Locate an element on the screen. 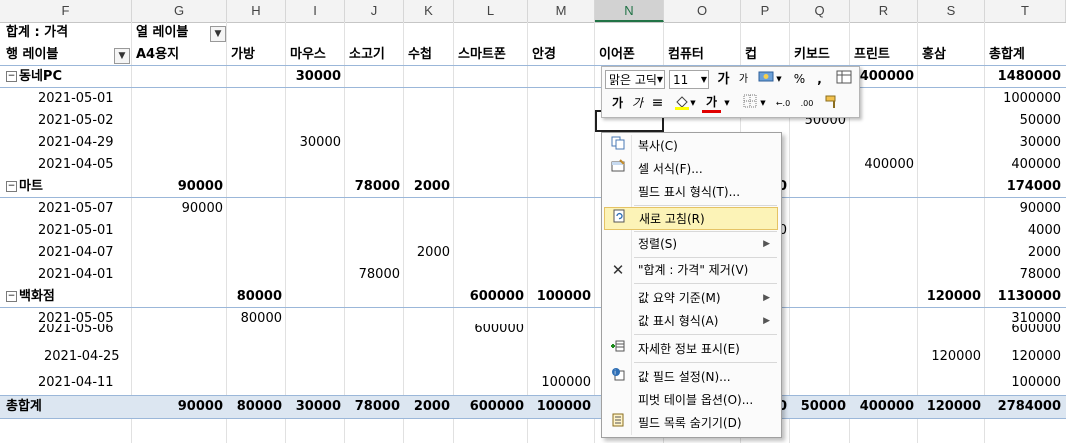 This screenshot has width=1066, height=443. column-header-t: T is located at coordinates (1025, 11).